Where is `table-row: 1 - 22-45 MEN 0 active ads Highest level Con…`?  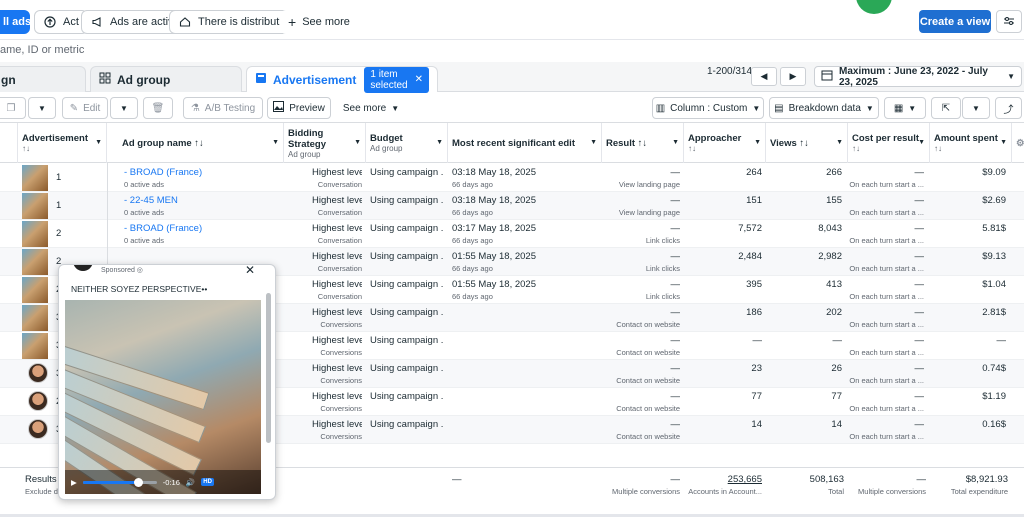 table-row: 1 - 22-45 MEN 0 active ads Highest level Con… is located at coordinates (512, 206).